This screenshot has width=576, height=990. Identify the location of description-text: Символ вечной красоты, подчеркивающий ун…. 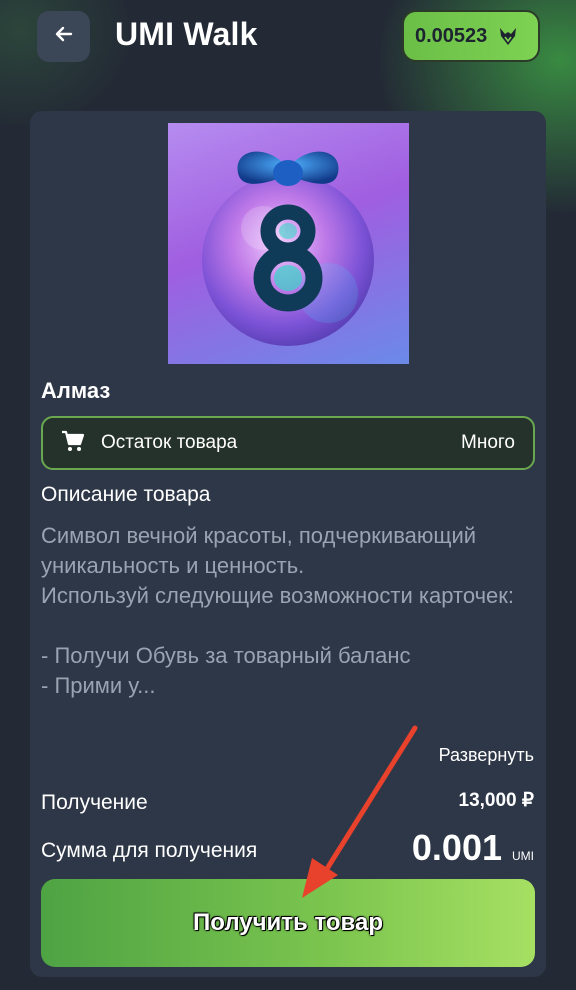
(277, 610).